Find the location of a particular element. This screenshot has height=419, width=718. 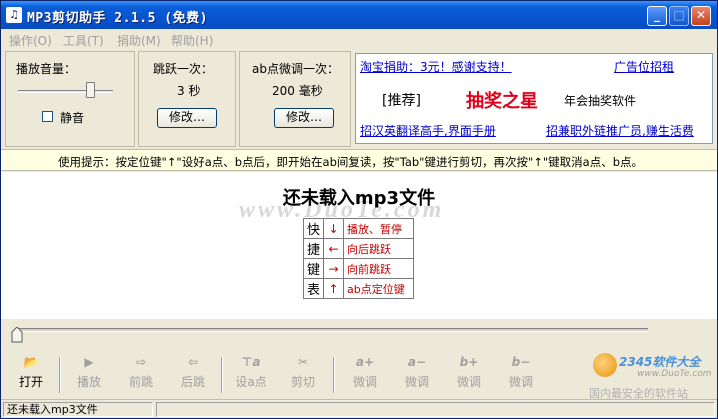

seek-thumb is located at coordinates (17, 335).